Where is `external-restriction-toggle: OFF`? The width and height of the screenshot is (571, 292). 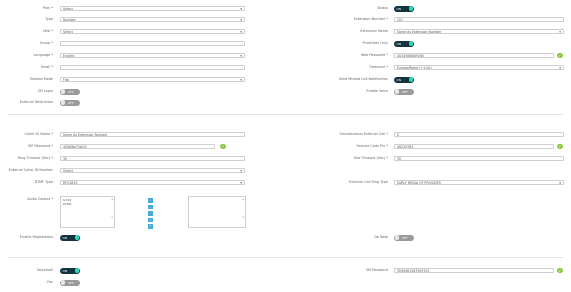
external-restriction-toggle: OFF is located at coordinates (70, 102).